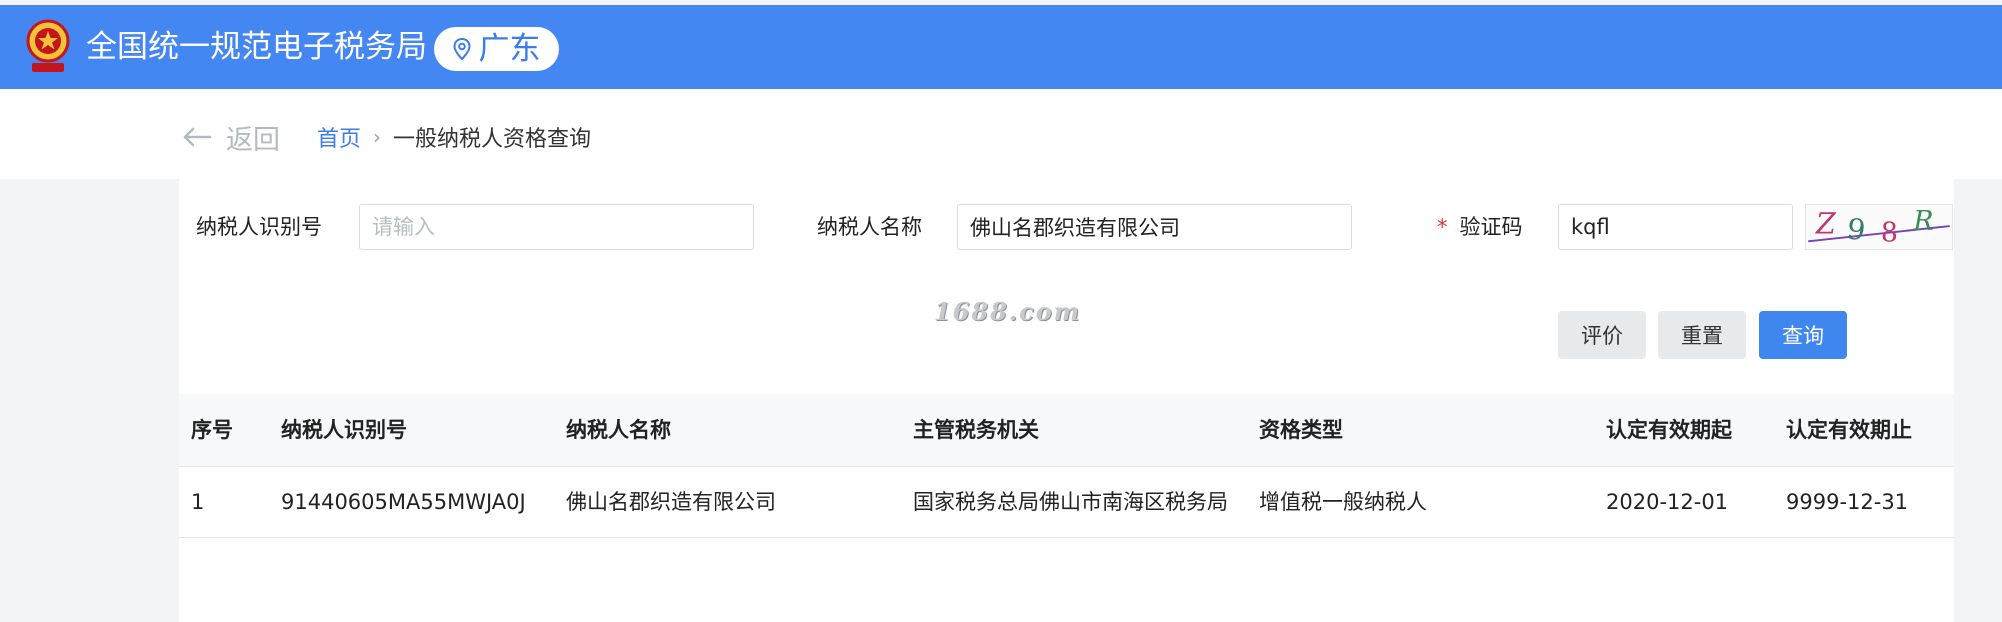 This screenshot has height=622, width=2002. Describe the element at coordinates (1343, 502) in the screenshot. I see `table-cell: 增值税一般纳税人` at that location.